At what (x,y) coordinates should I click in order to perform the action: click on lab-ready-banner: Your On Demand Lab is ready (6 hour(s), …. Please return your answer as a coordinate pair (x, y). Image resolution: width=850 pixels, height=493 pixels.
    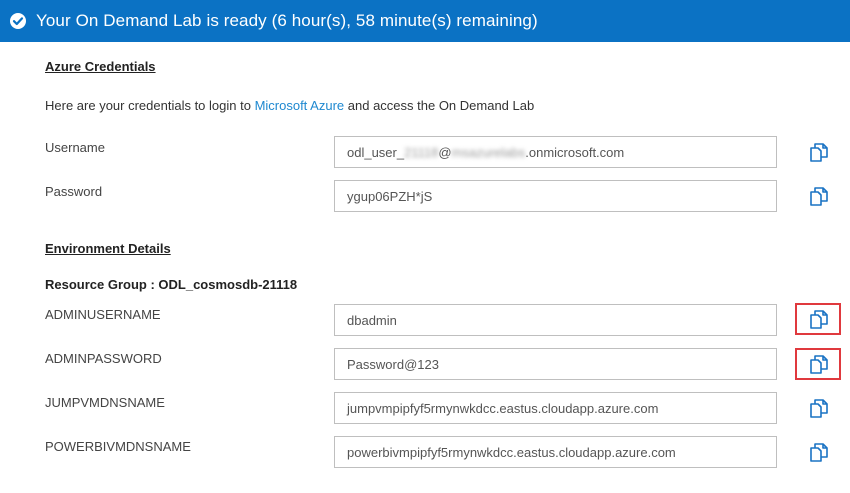
    Looking at the image, I should click on (425, 21).